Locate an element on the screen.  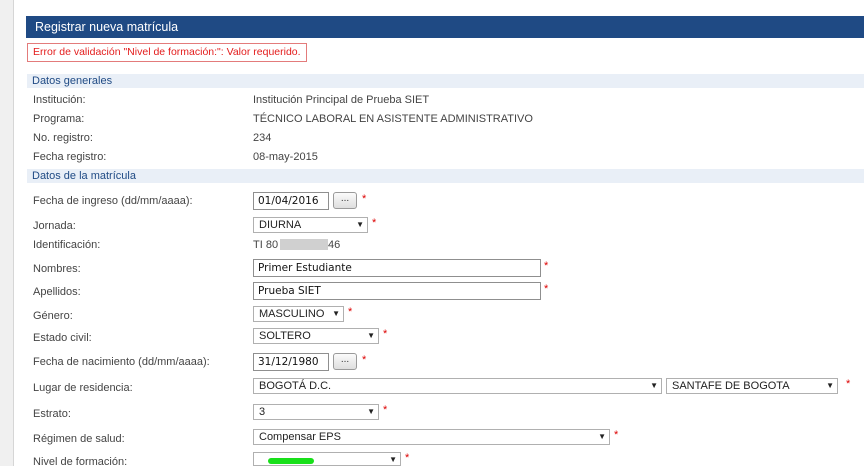
birth-date-input: 31/12/1980 is located at coordinates (291, 362).